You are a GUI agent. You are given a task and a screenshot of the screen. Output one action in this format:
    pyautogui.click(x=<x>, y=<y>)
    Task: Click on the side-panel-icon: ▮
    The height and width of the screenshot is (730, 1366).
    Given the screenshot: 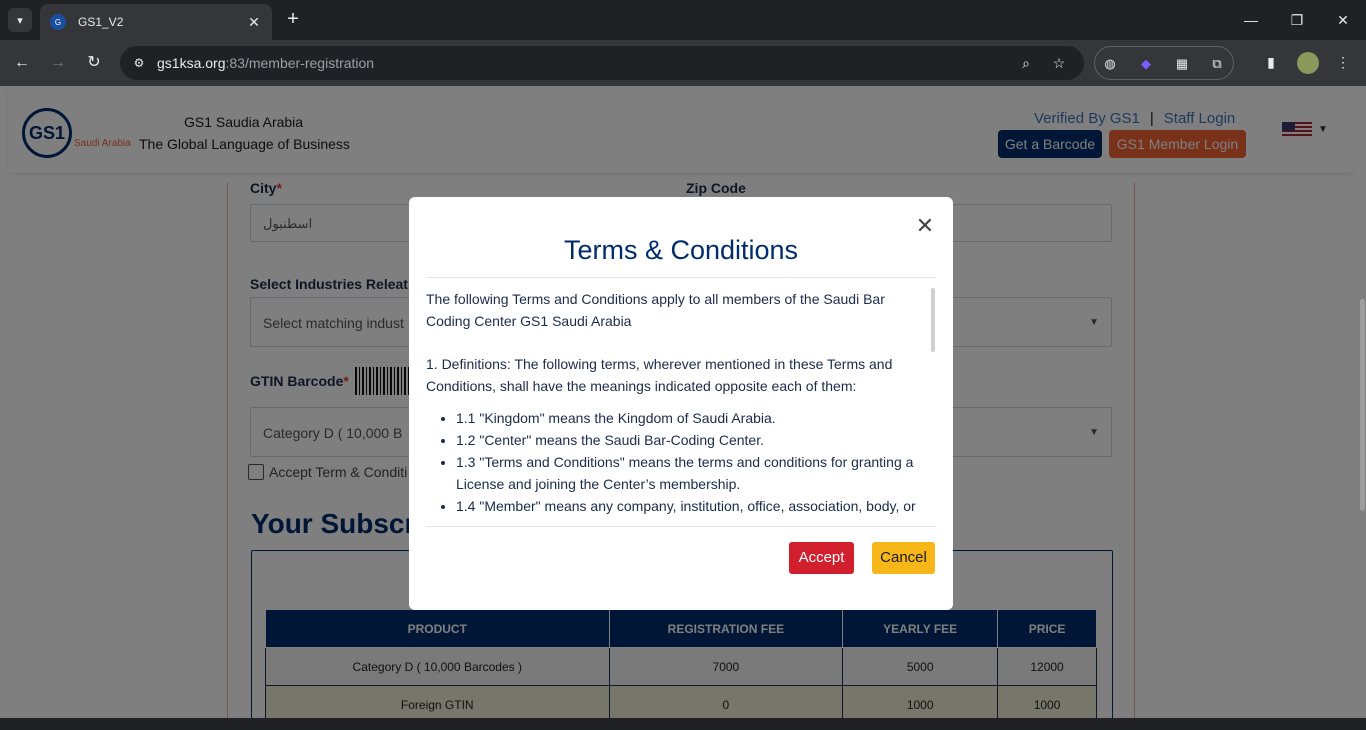 What is the action you would take?
    pyautogui.click(x=1271, y=62)
    